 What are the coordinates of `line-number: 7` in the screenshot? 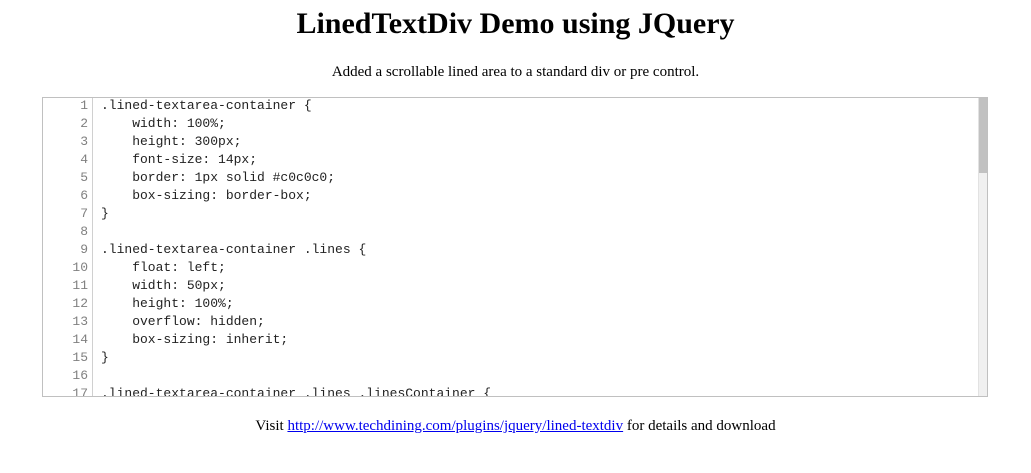 It's located at (84, 213).